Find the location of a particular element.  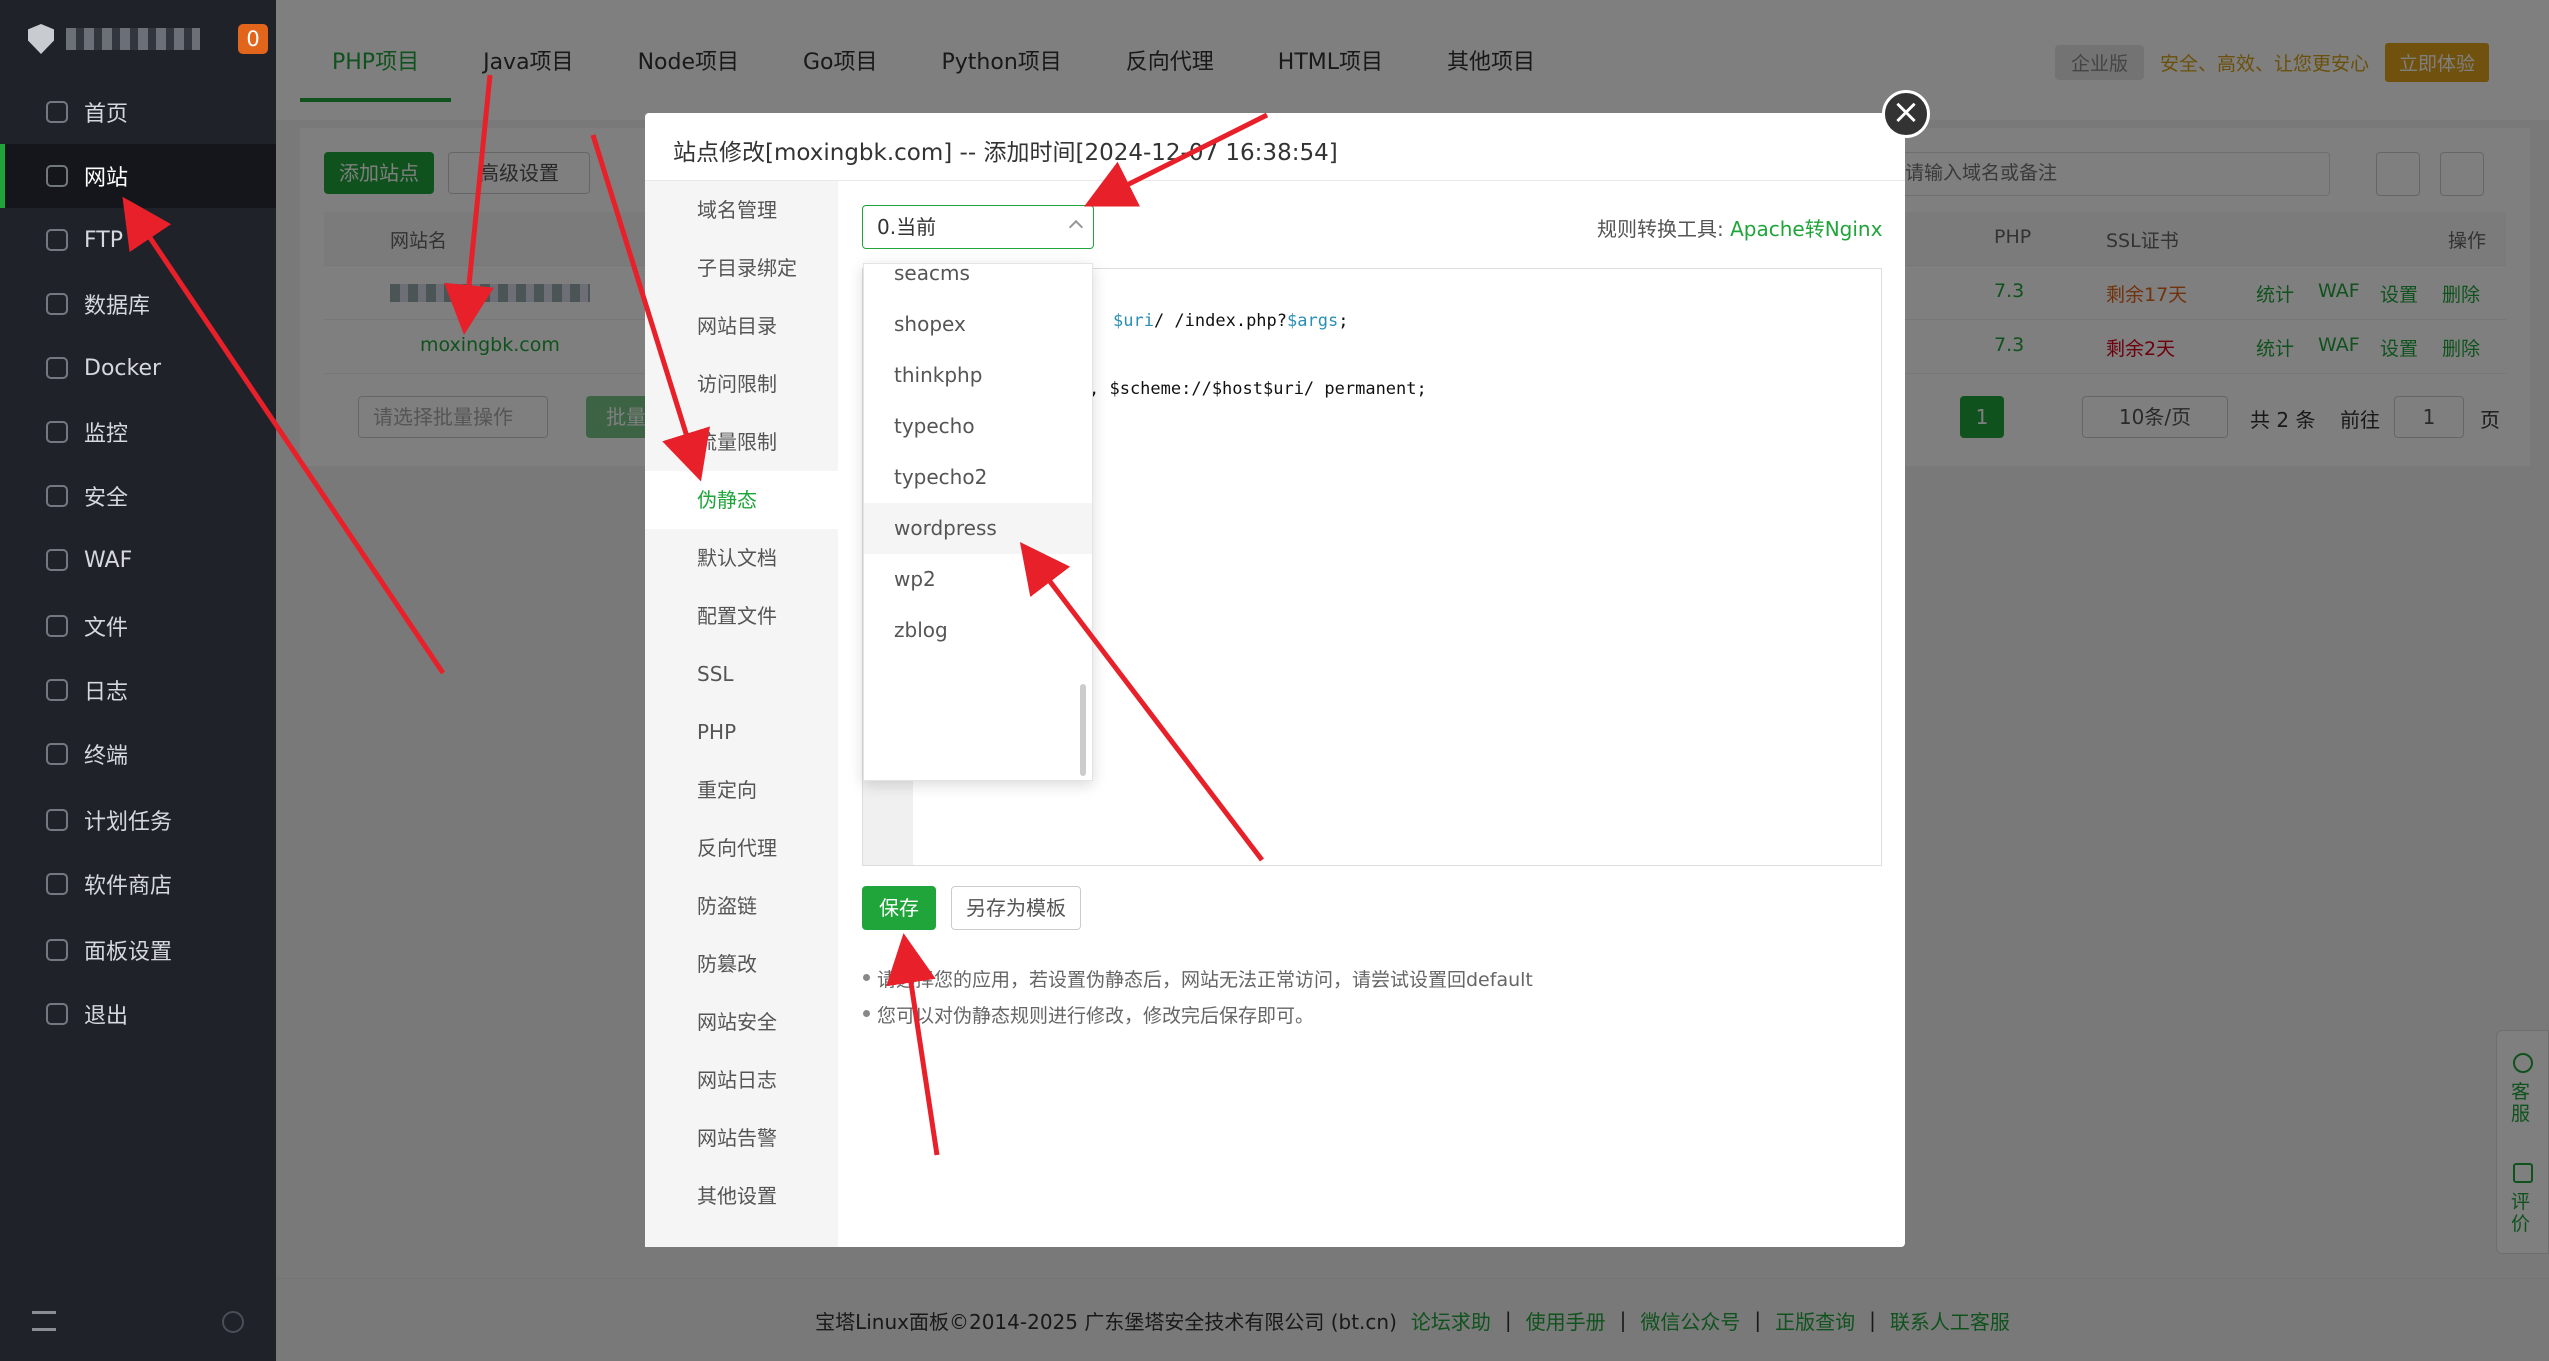

arrow-to-website-nav is located at coordinates (284, 435).